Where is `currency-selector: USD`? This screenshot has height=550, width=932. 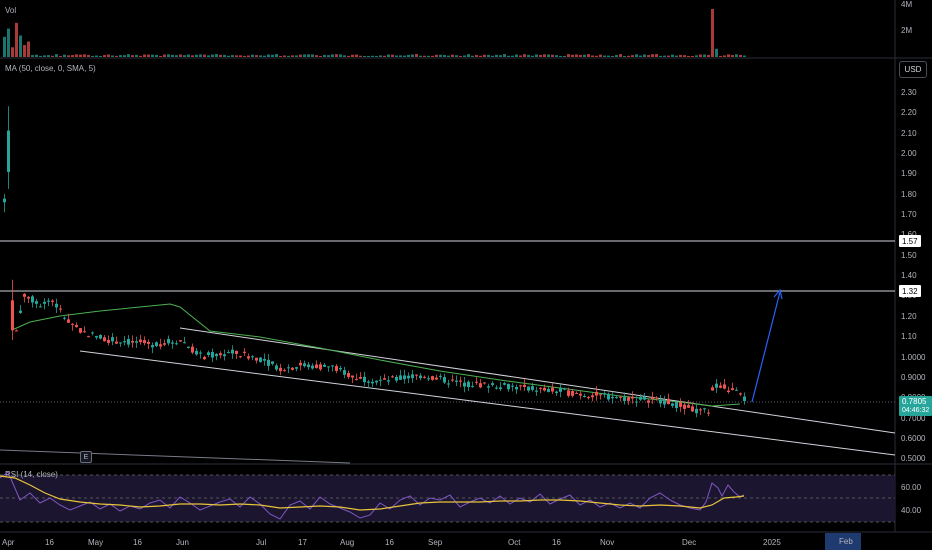 currency-selector: USD is located at coordinates (913, 69).